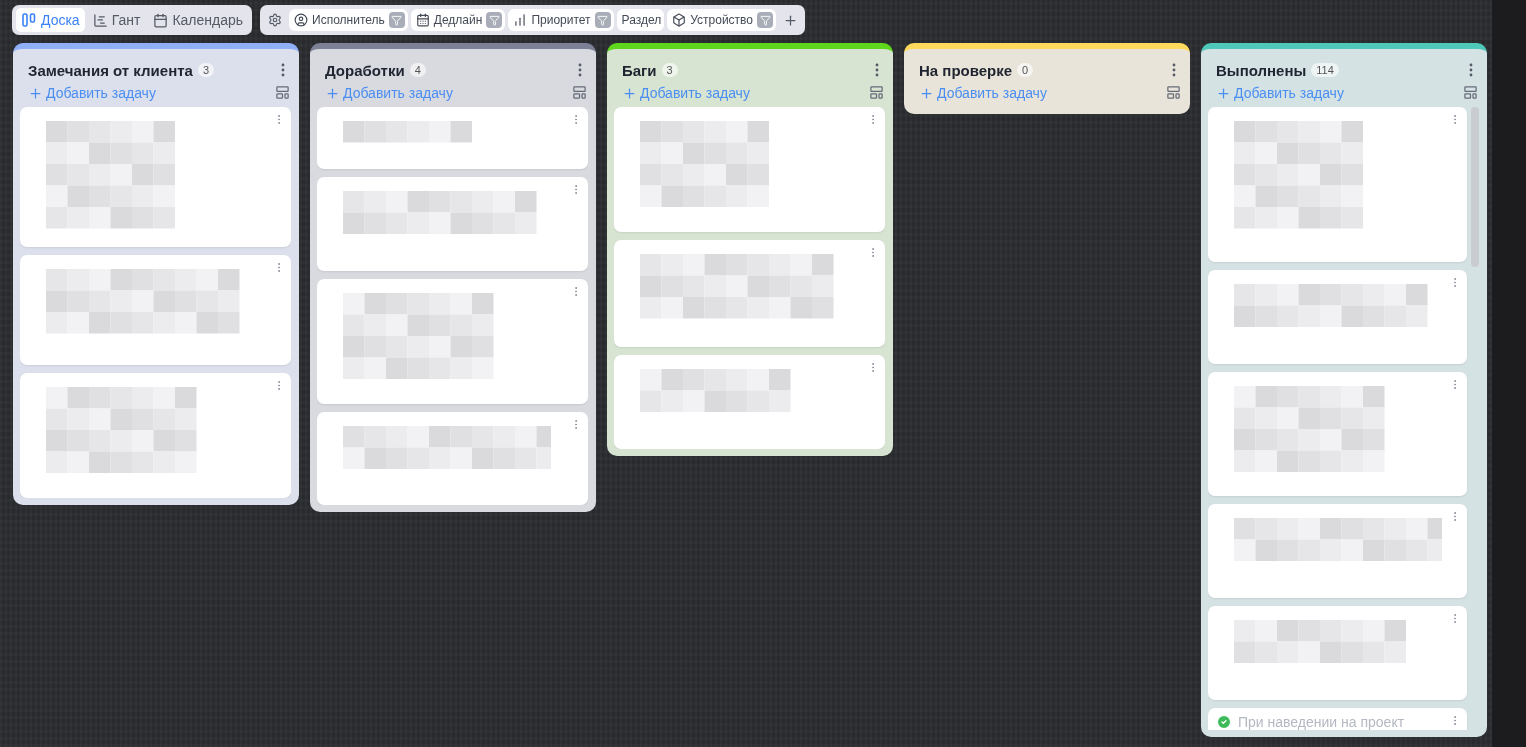 This screenshot has width=1526, height=747. What do you see at coordinates (348, 20) in the screenshot?
I see `filter-chip: Исполнитель` at bounding box center [348, 20].